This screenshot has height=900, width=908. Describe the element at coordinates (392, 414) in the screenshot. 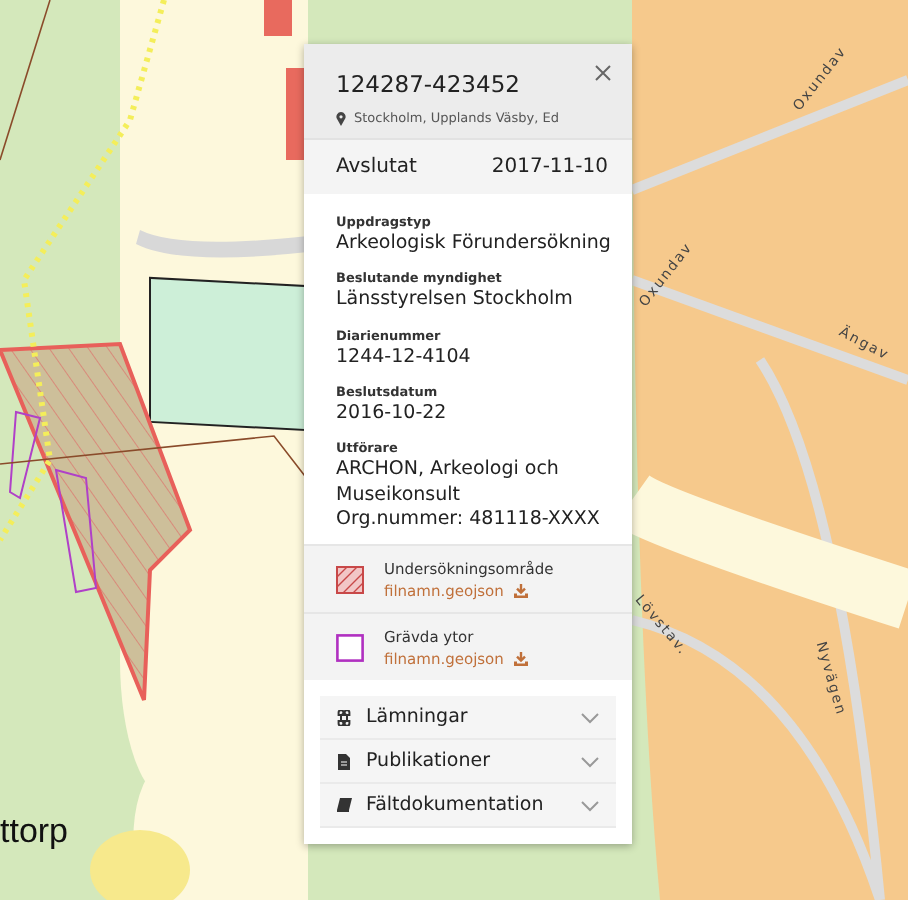

I see `field-value: 2016-10-22` at that location.